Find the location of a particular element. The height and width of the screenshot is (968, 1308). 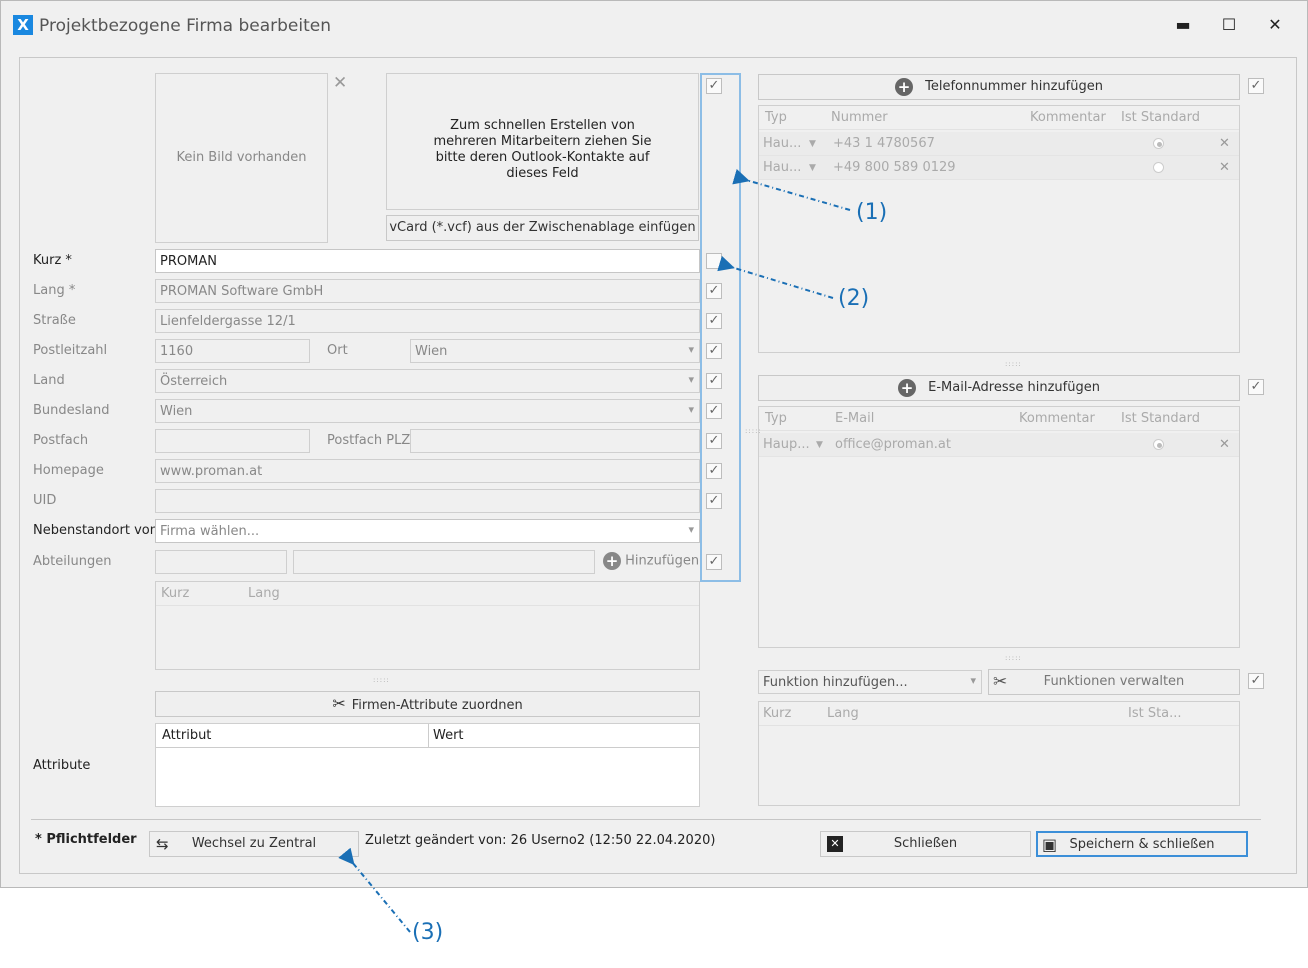

annotation-label-3: (3) is located at coordinates (428, 932).